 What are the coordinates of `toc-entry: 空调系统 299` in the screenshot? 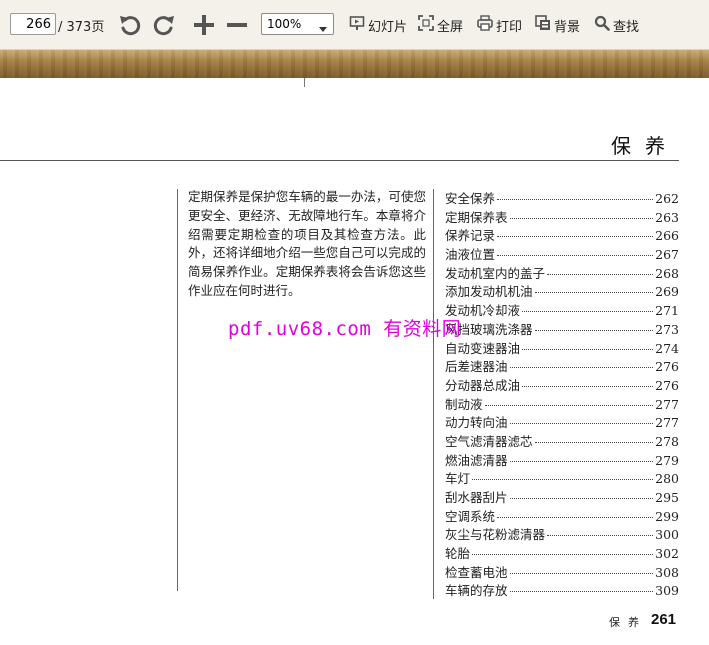 It's located at (562, 515).